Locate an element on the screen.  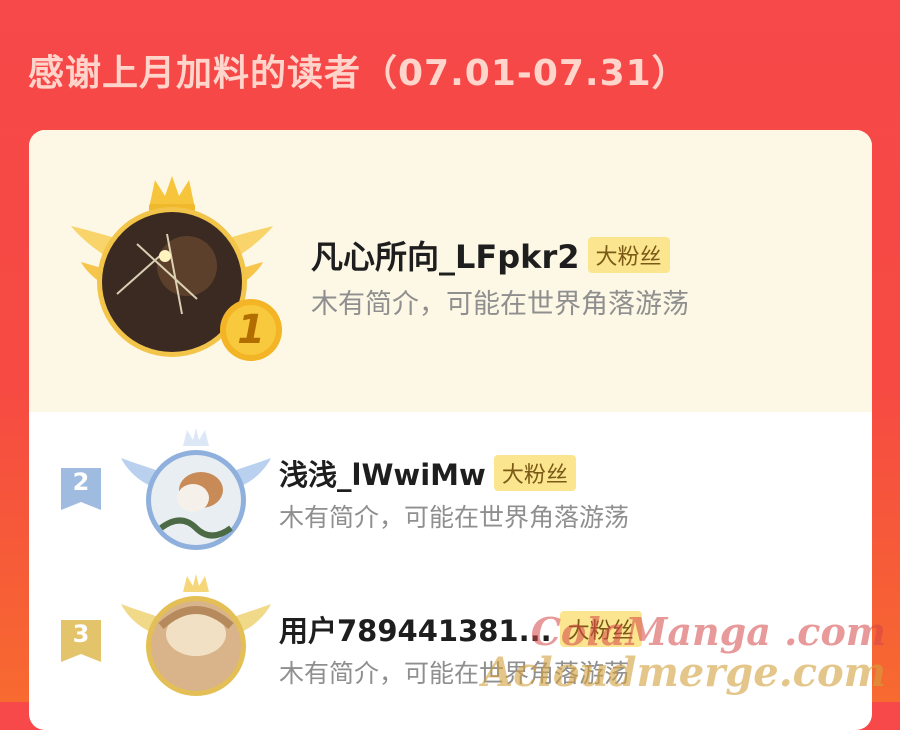
page-title: 感谢上月加料的读者（07.01-07.31） is located at coordinates (358, 73).